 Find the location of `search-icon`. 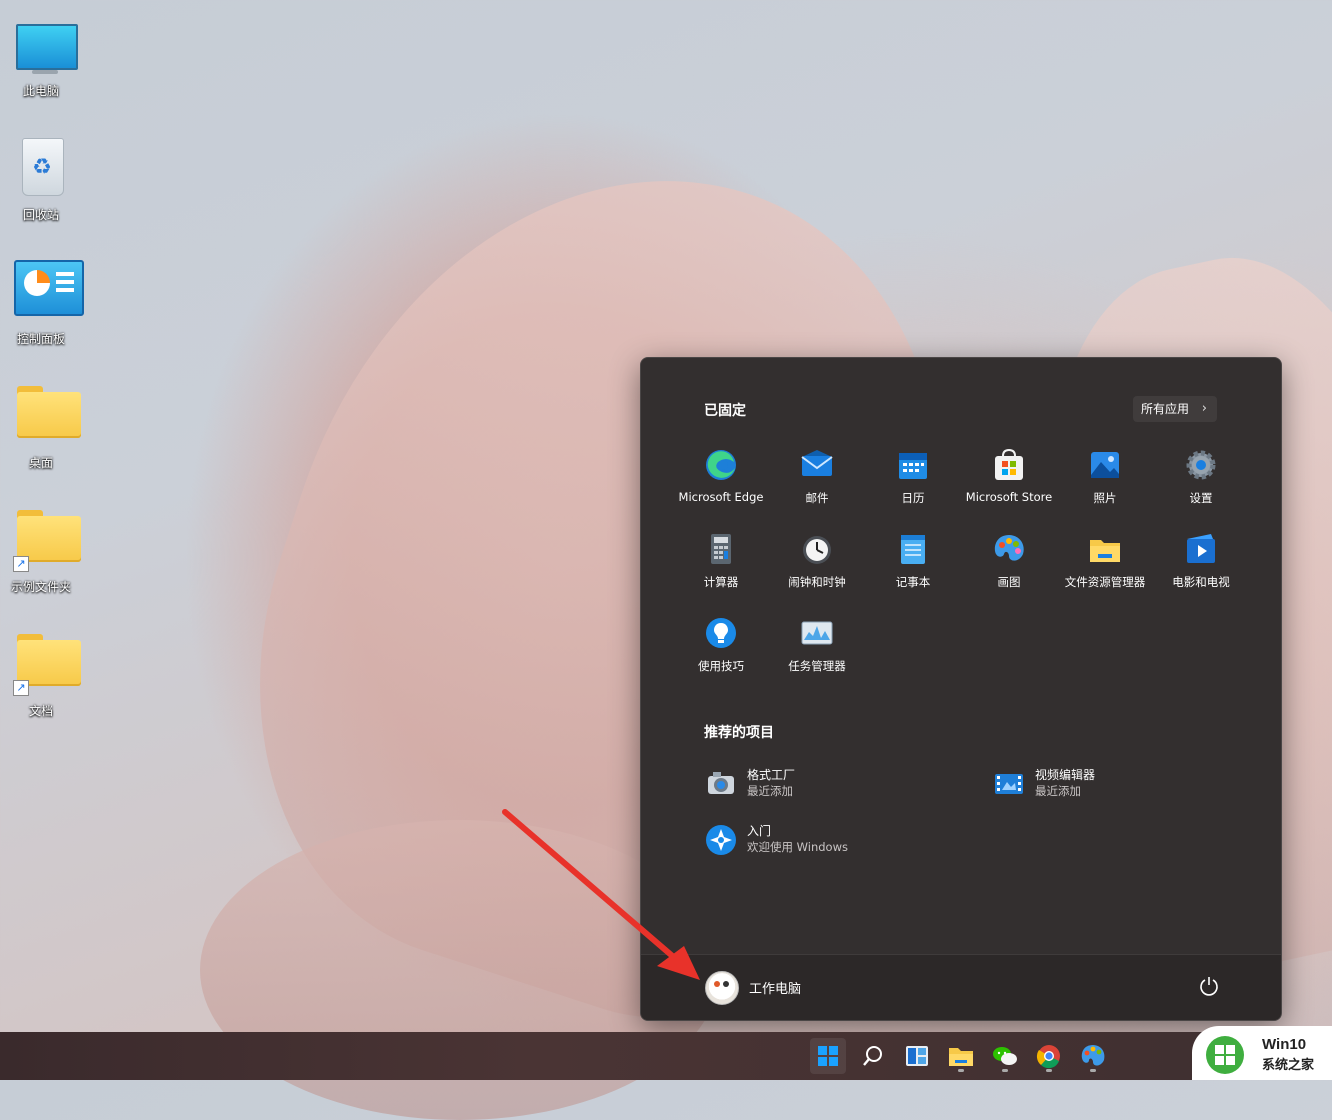

search-icon is located at coordinates (873, 1056).